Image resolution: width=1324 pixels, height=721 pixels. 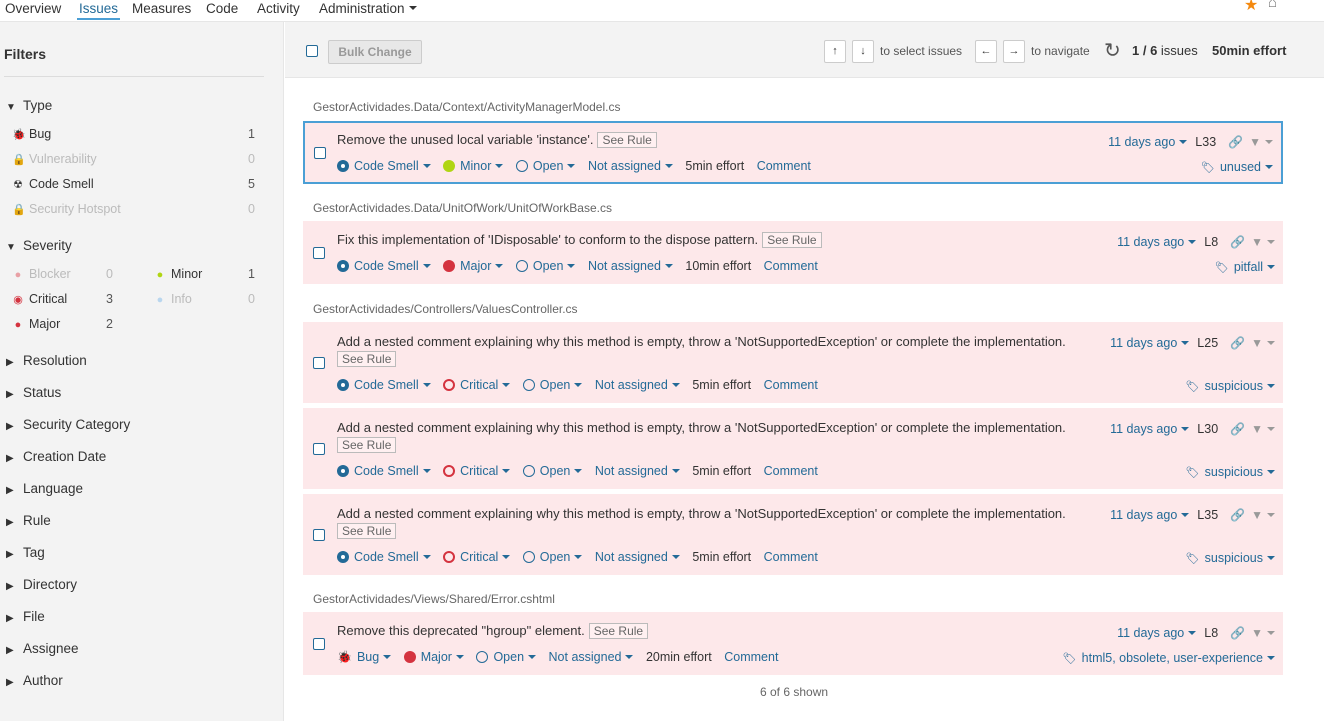 I want to click on facet-item-minor: ● Minor, so click(x=178, y=274).